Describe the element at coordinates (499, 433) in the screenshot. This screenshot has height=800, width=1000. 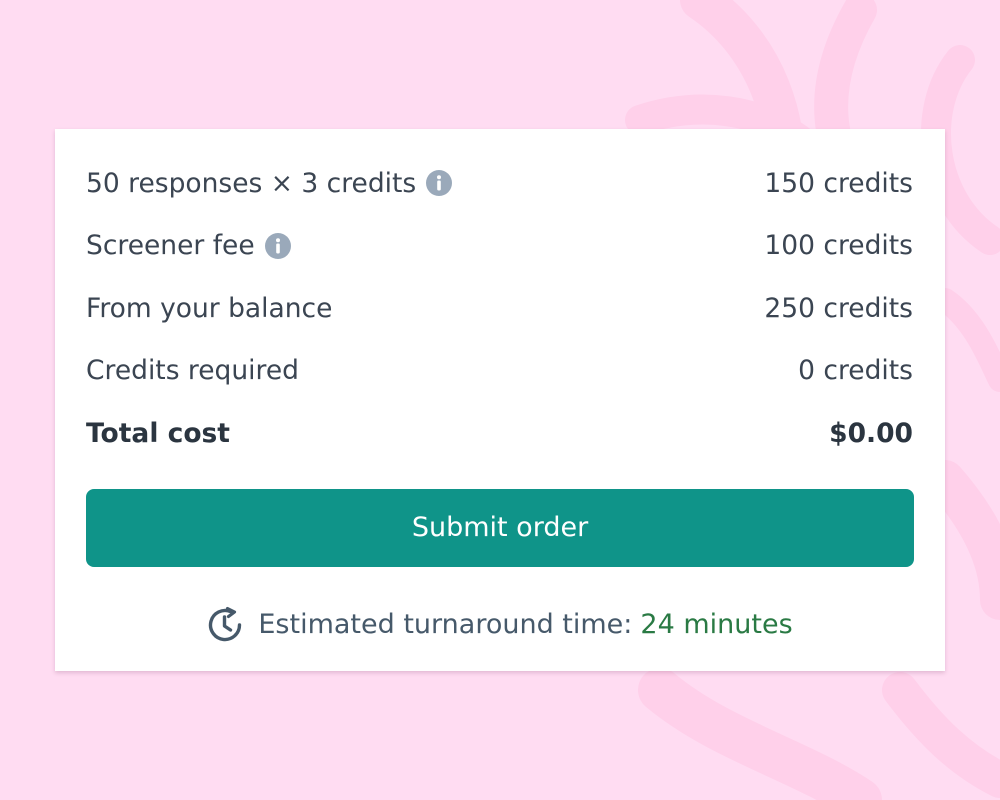
I see `summary-row-total: Total cost $0.00` at that location.